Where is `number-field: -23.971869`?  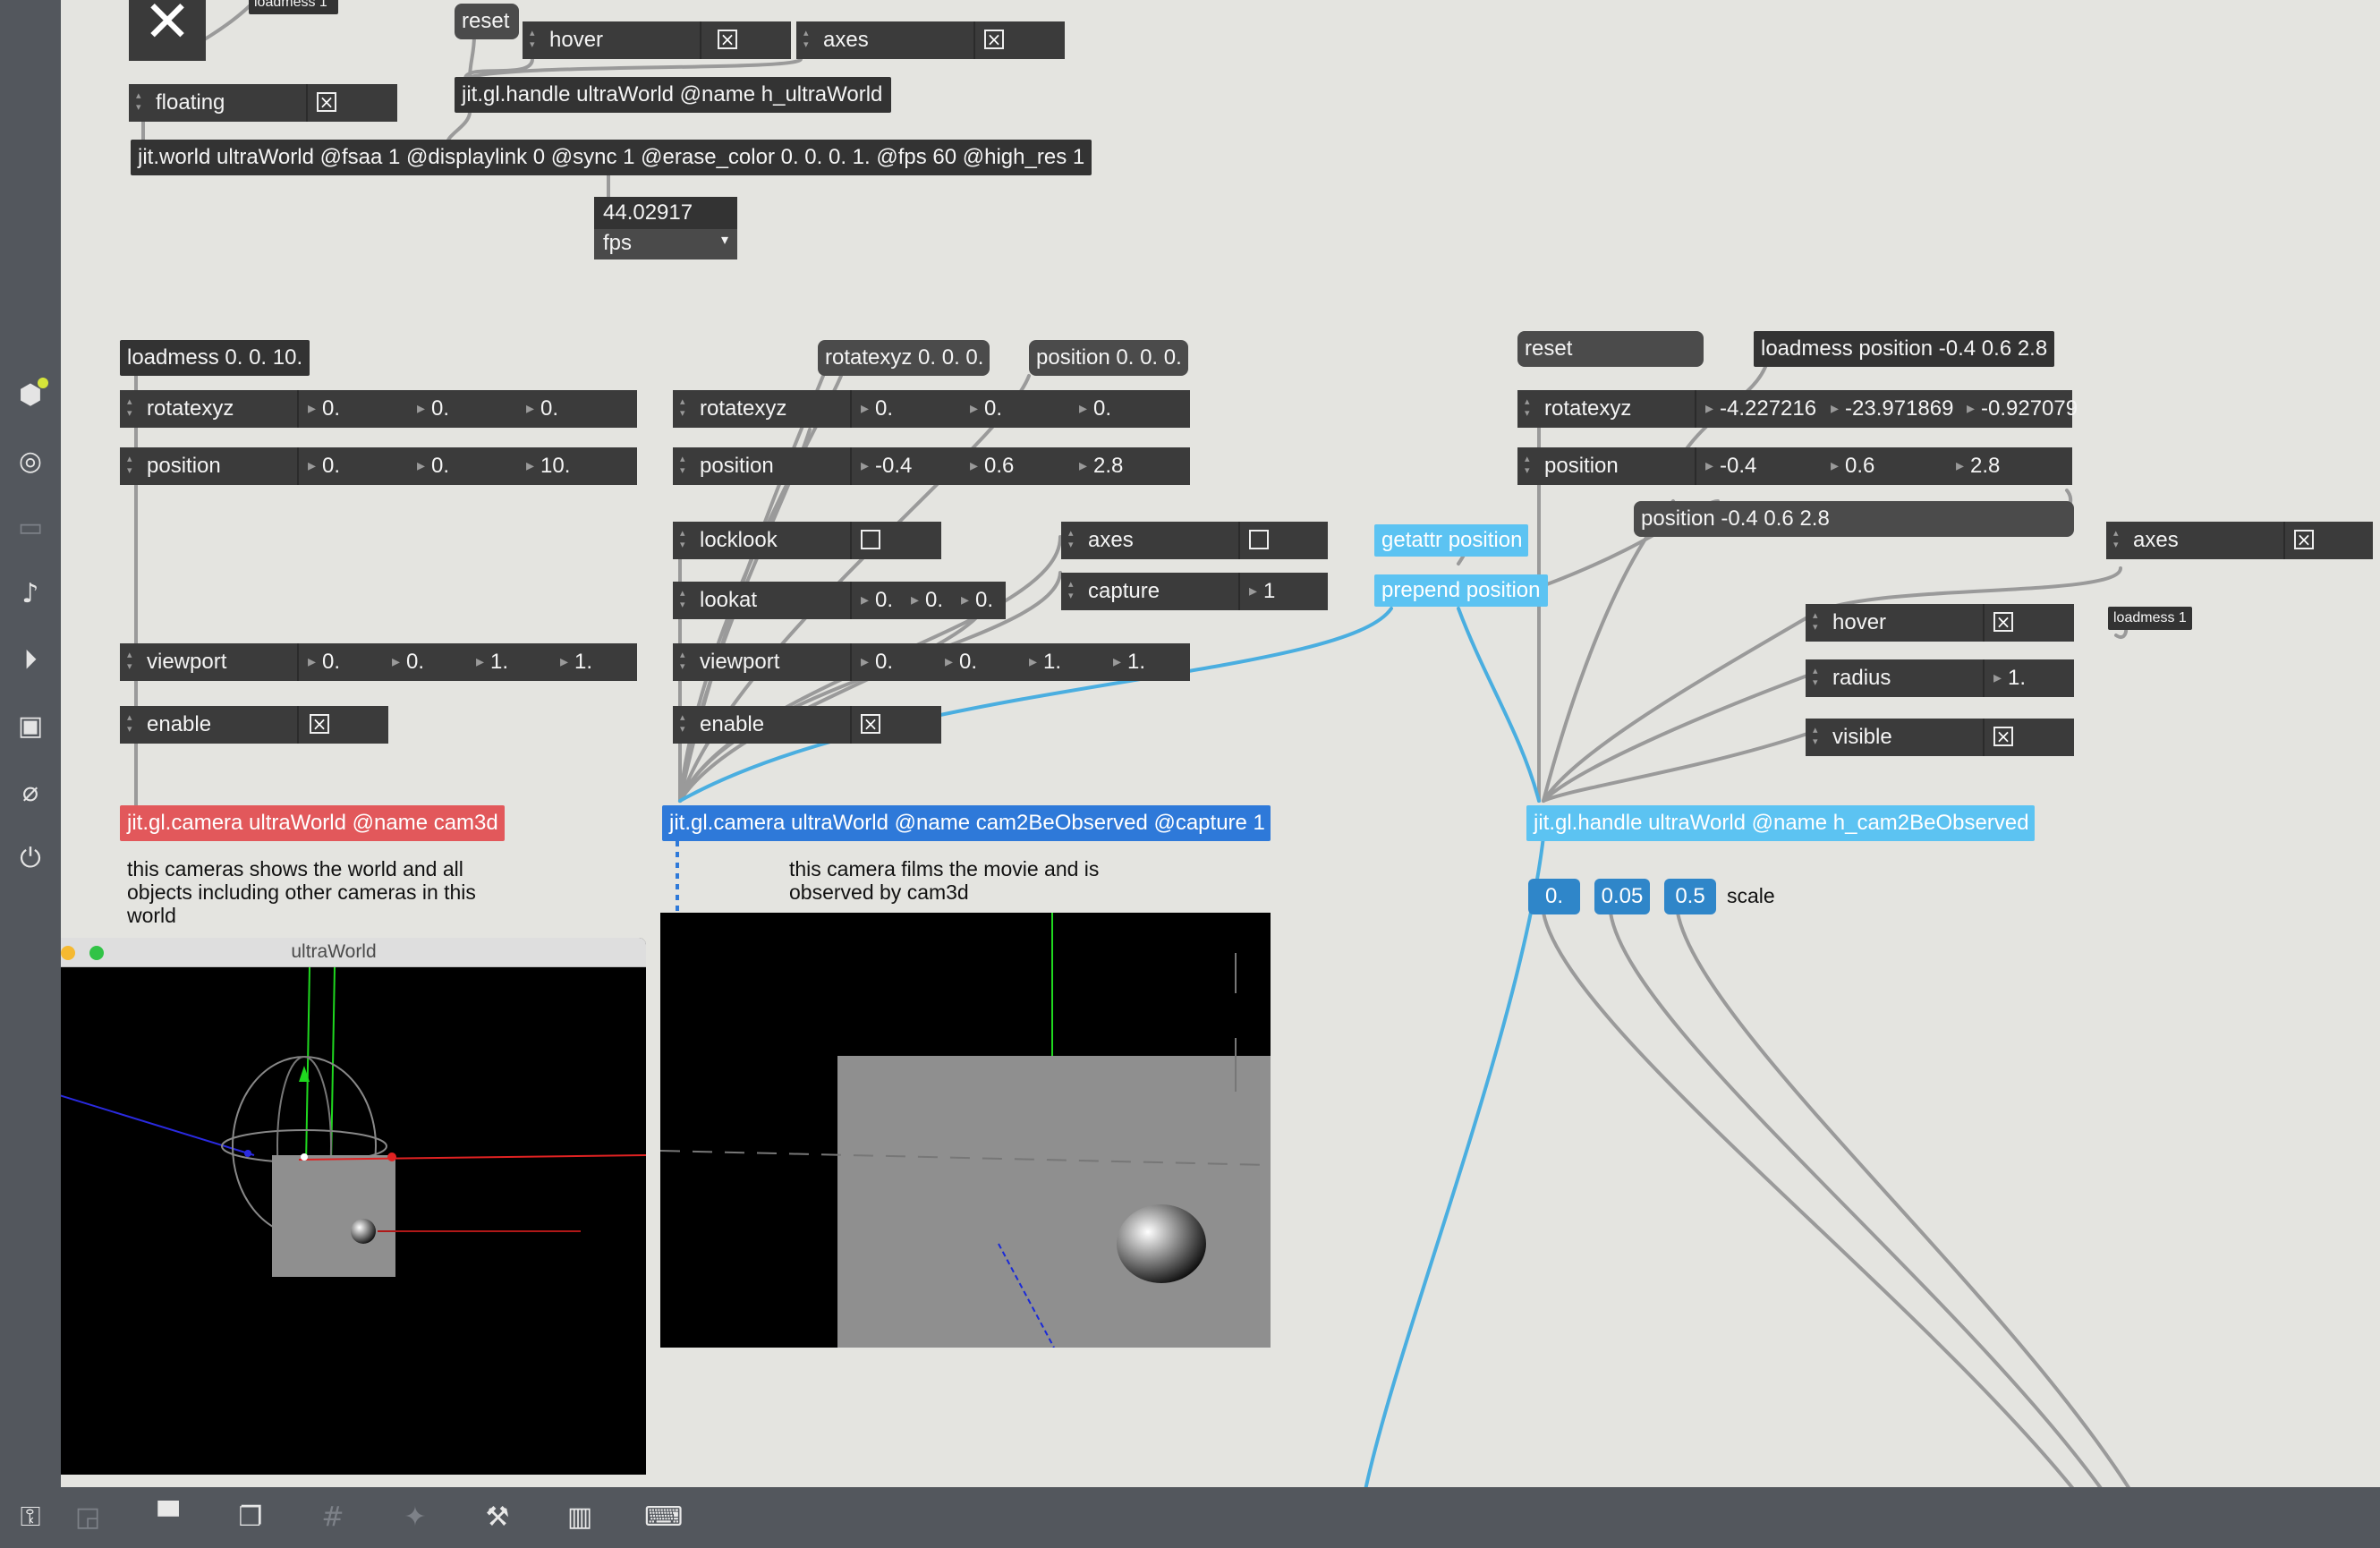
number-field: -23.971869 is located at coordinates (1893, 409).